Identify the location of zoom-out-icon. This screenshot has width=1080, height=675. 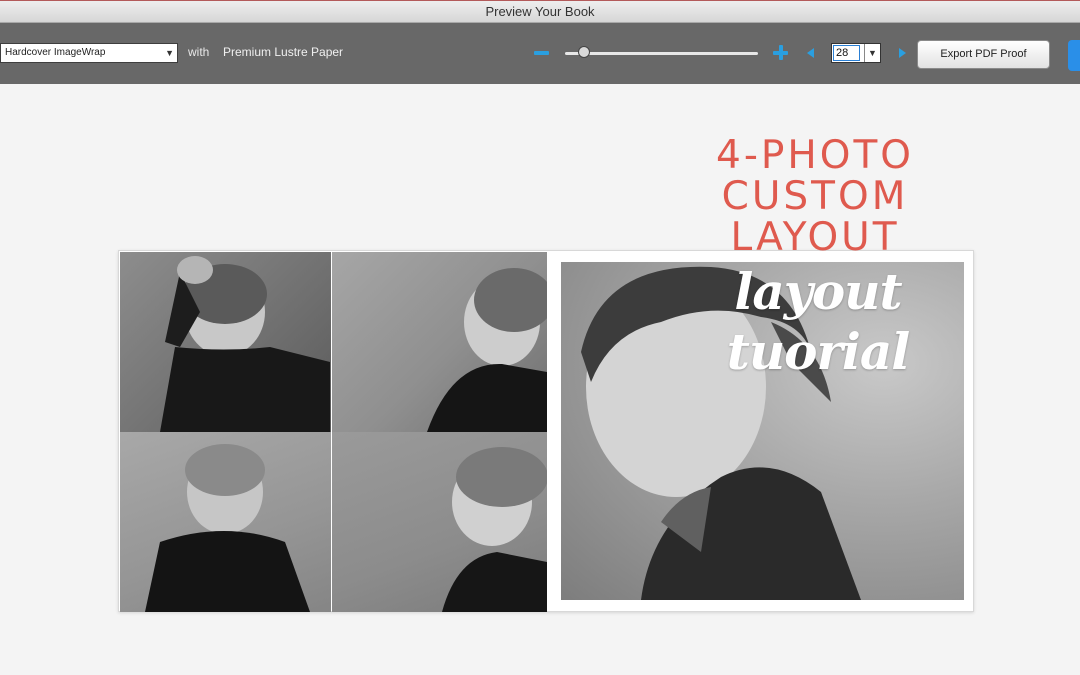
(541, 53).